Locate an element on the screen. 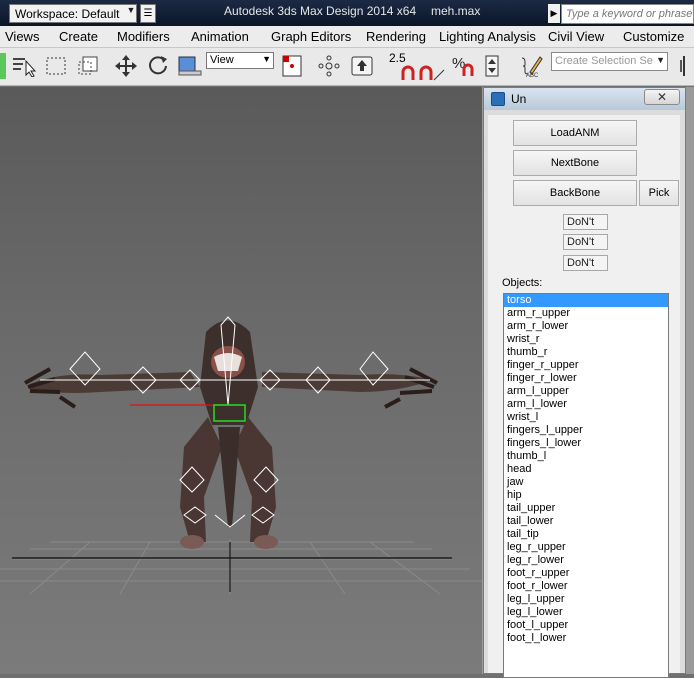 This screenshot has height=678, width=694. list-item: head is located at coordinates (586, 469).